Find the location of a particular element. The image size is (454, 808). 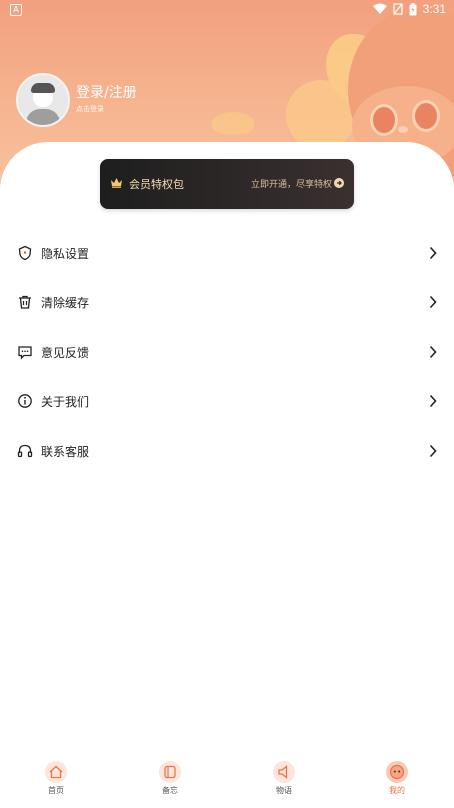

menu-item-privacy: 隐私设置 is located at coordinates (227, 253).